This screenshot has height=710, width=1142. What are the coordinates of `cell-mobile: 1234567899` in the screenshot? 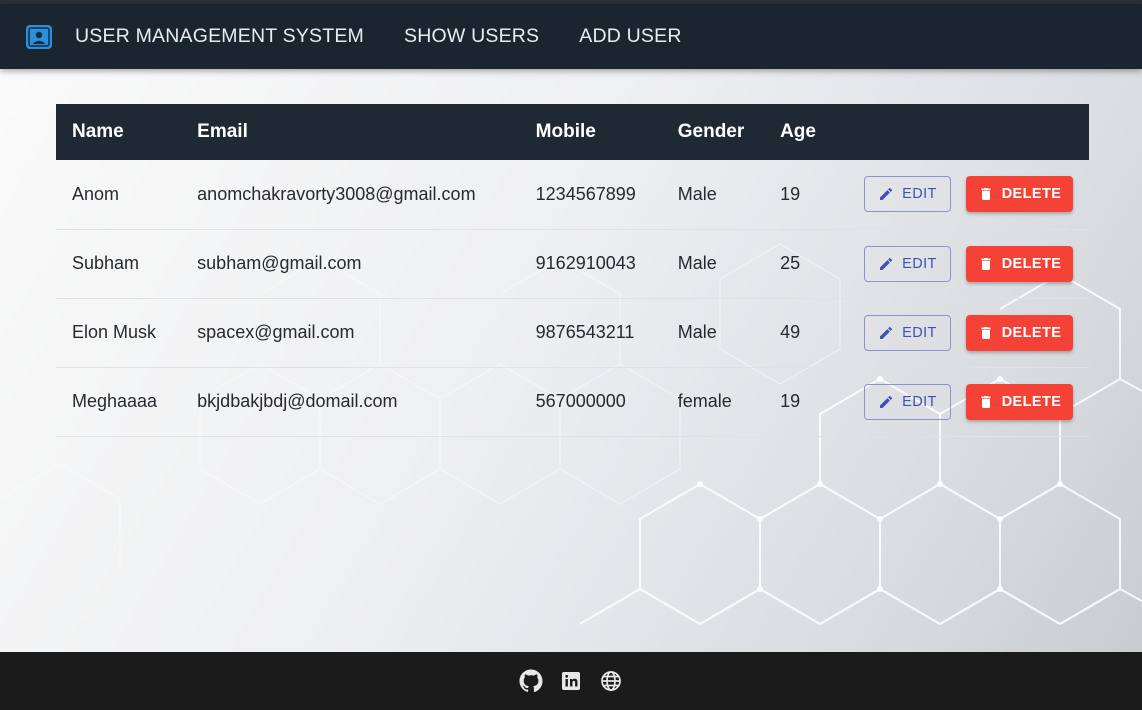 It's located at (585, 193).